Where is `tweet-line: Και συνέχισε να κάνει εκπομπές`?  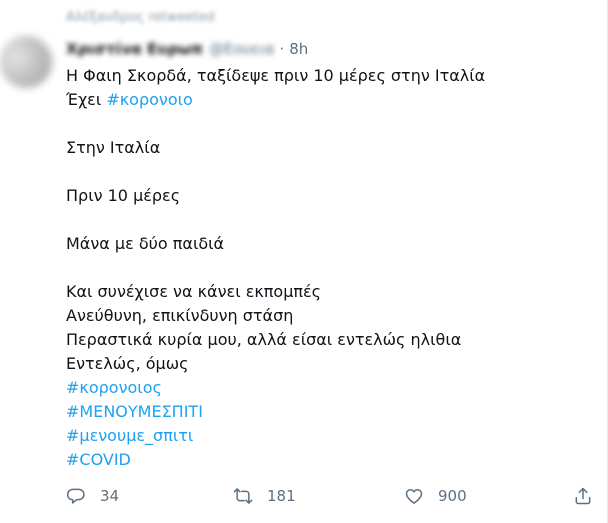 tweet-line: Και συνέχισε να κάνει εκπομπές is located at coordinates (194, 291).